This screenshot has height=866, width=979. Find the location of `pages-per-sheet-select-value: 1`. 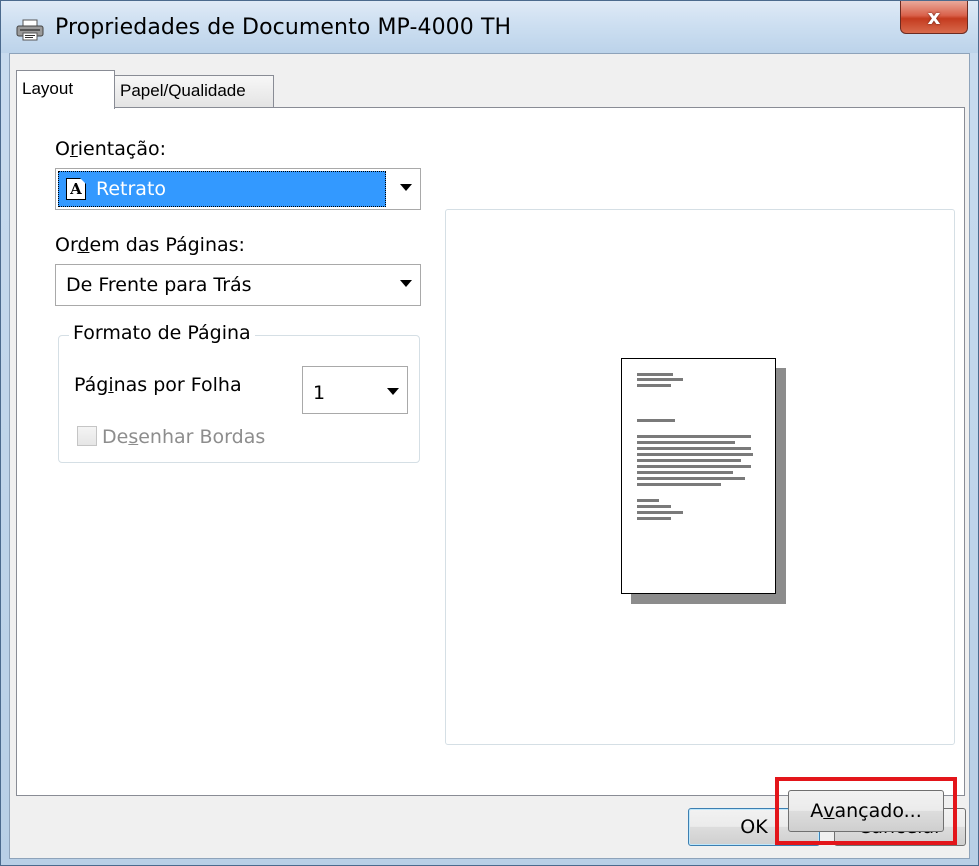

pages-per-sheet-select-value: 1 is located at coordinates (339, 390).